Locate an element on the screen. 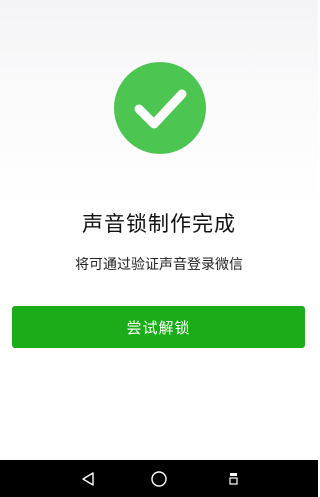  try-unlock-button: 尝试解锁 is located at coordinates (158, 327).